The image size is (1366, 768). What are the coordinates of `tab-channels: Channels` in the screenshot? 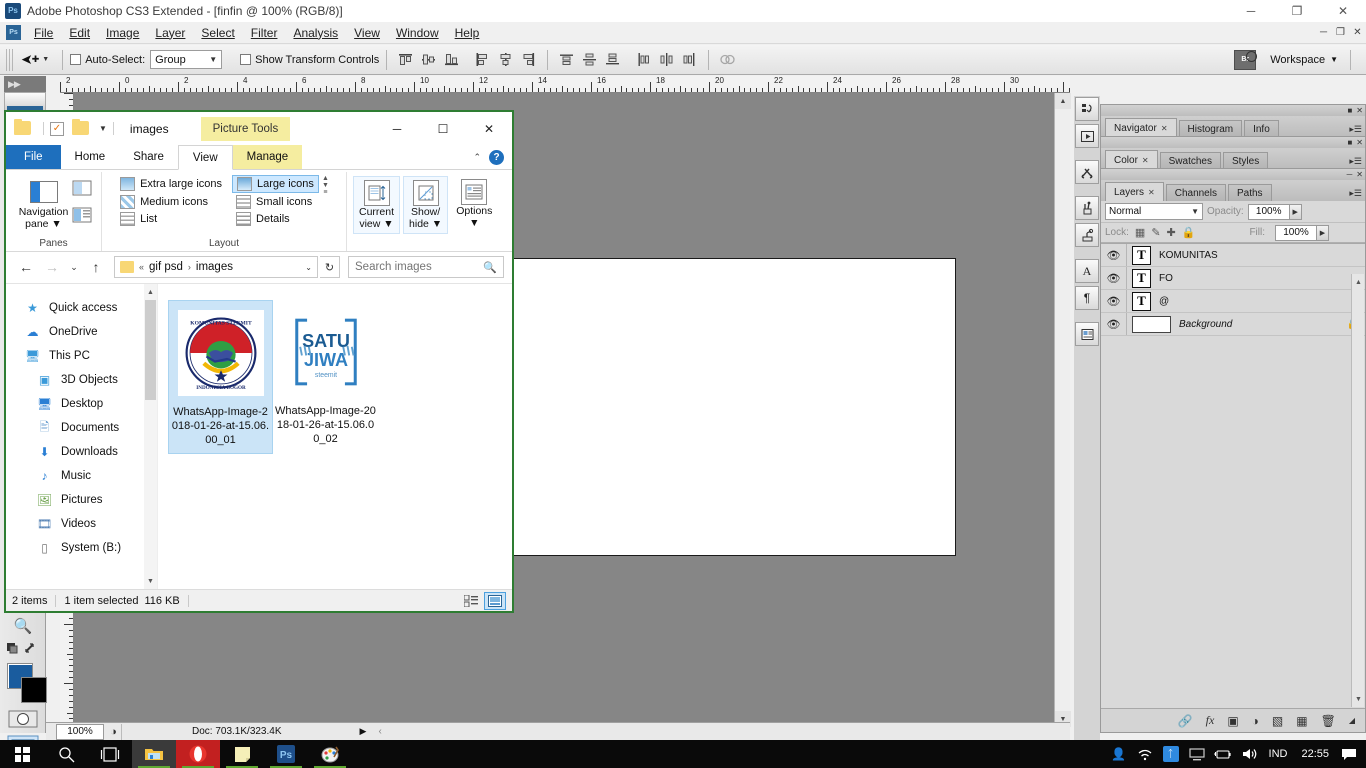 It's located at (1195, 192).